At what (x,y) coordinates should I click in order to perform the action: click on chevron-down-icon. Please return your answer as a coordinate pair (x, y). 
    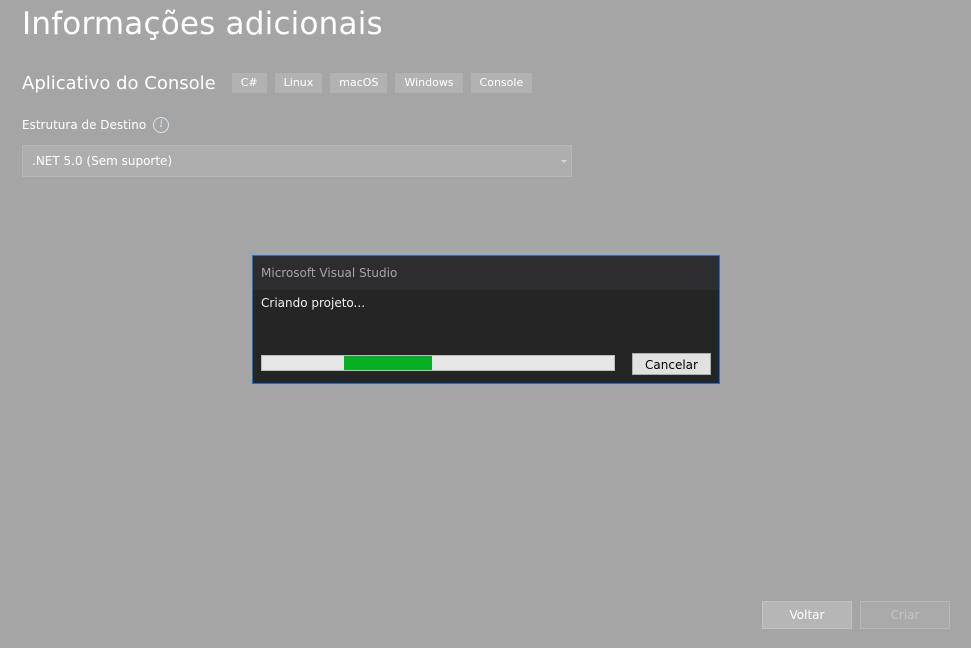
    Looking at the image, I should click on (564, 161).